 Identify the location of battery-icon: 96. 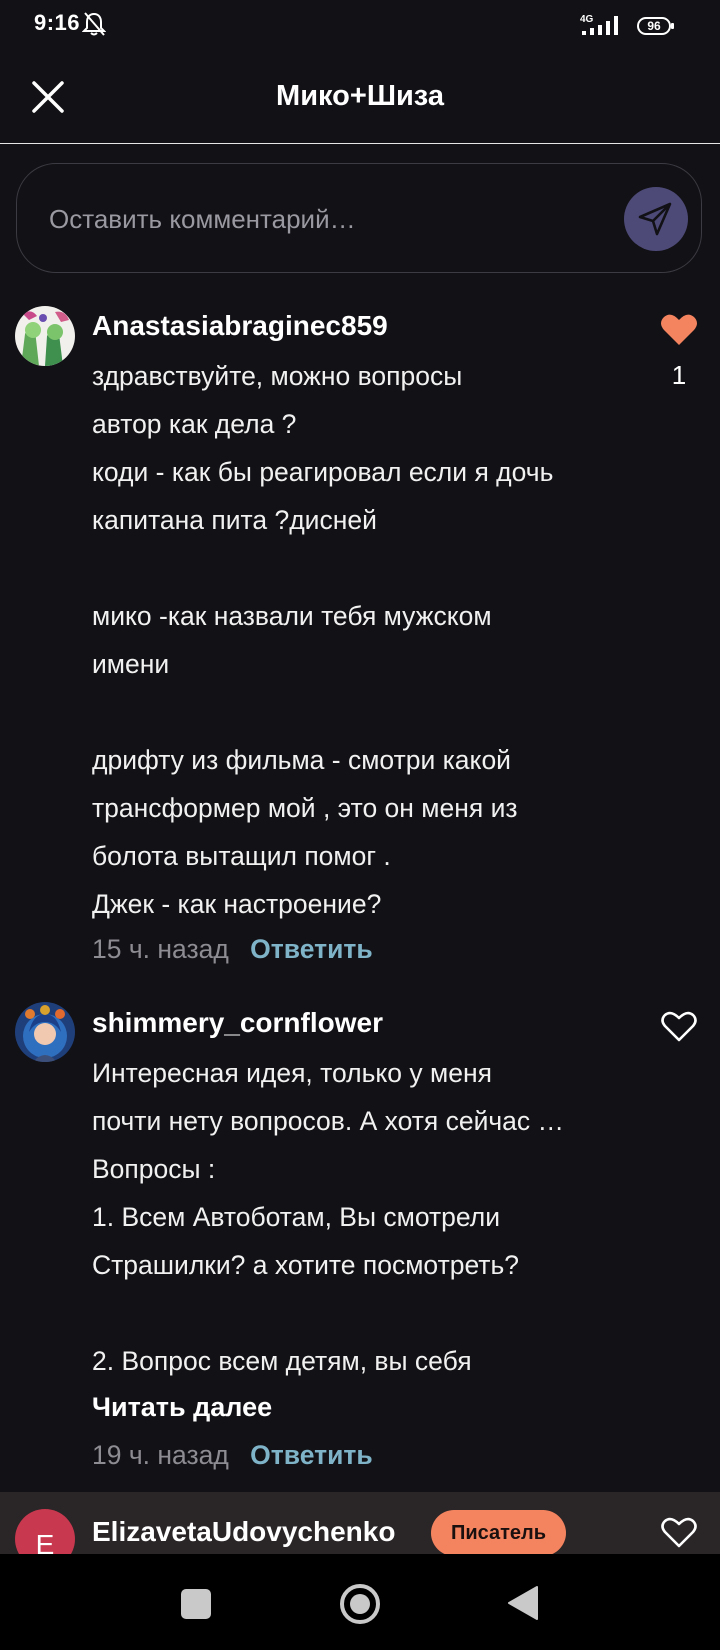
(656, 26).